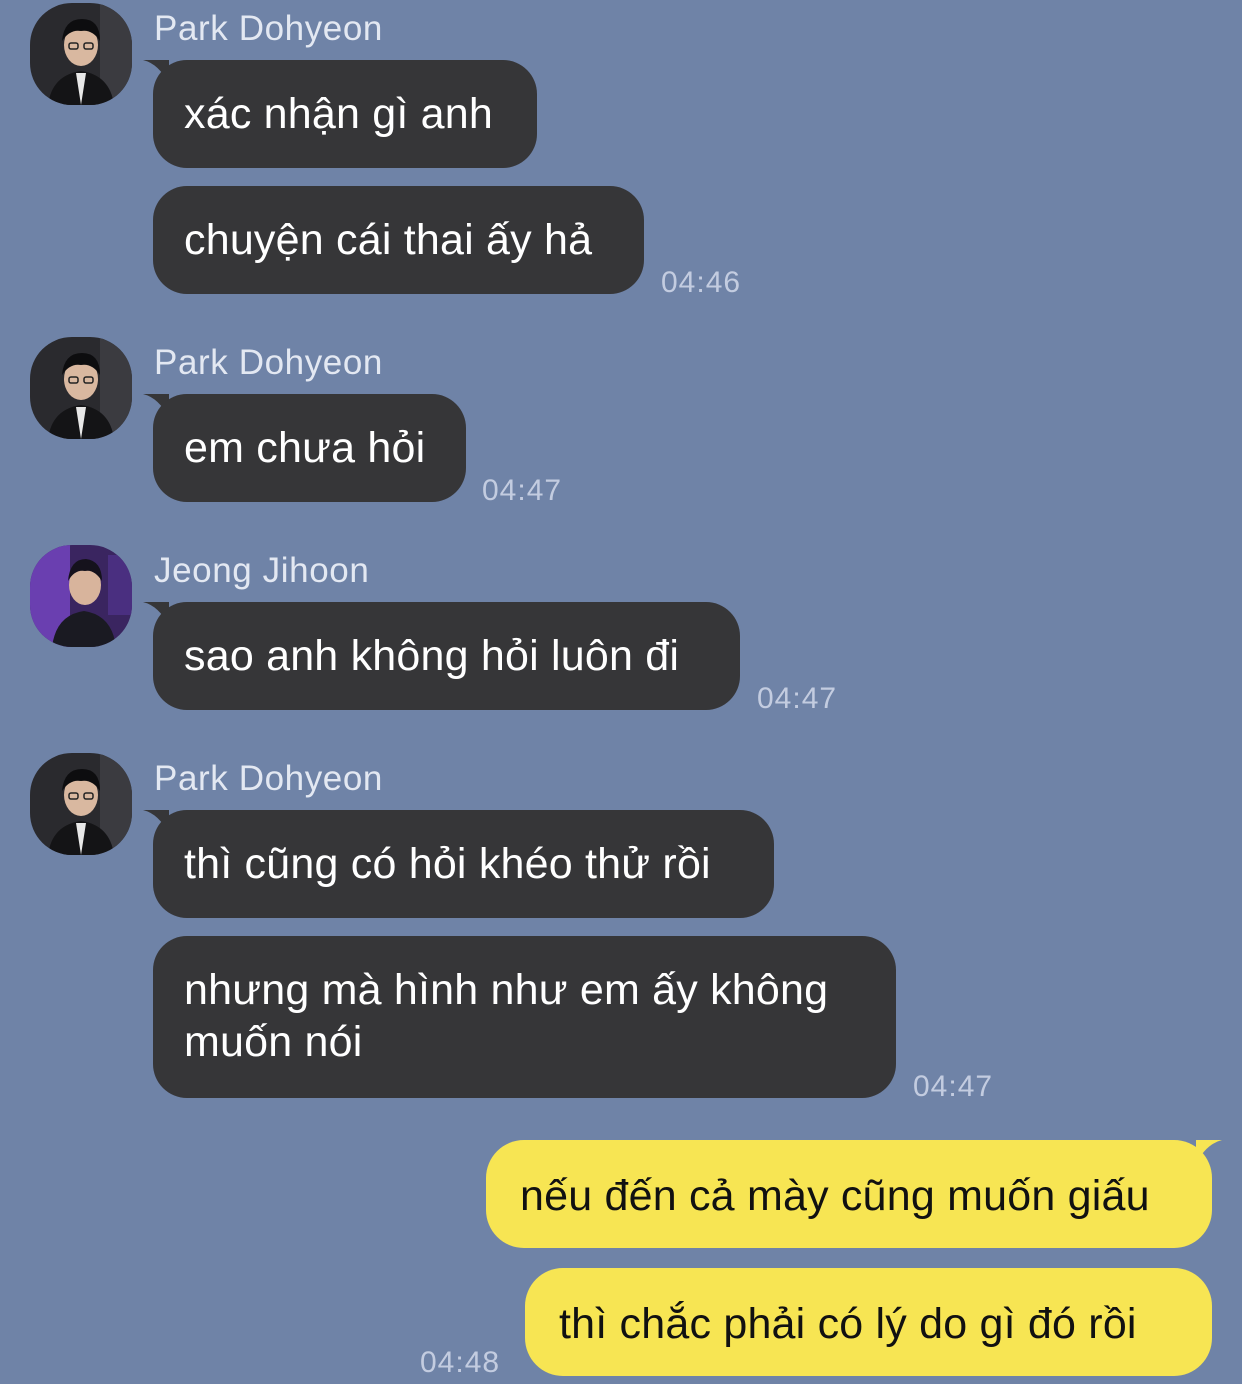 The width and height of the screenshot is (1242, 1384). I want to click on message-bubble: nhưng mà hình như em ấy không muốn nói, so click(524, 1017).